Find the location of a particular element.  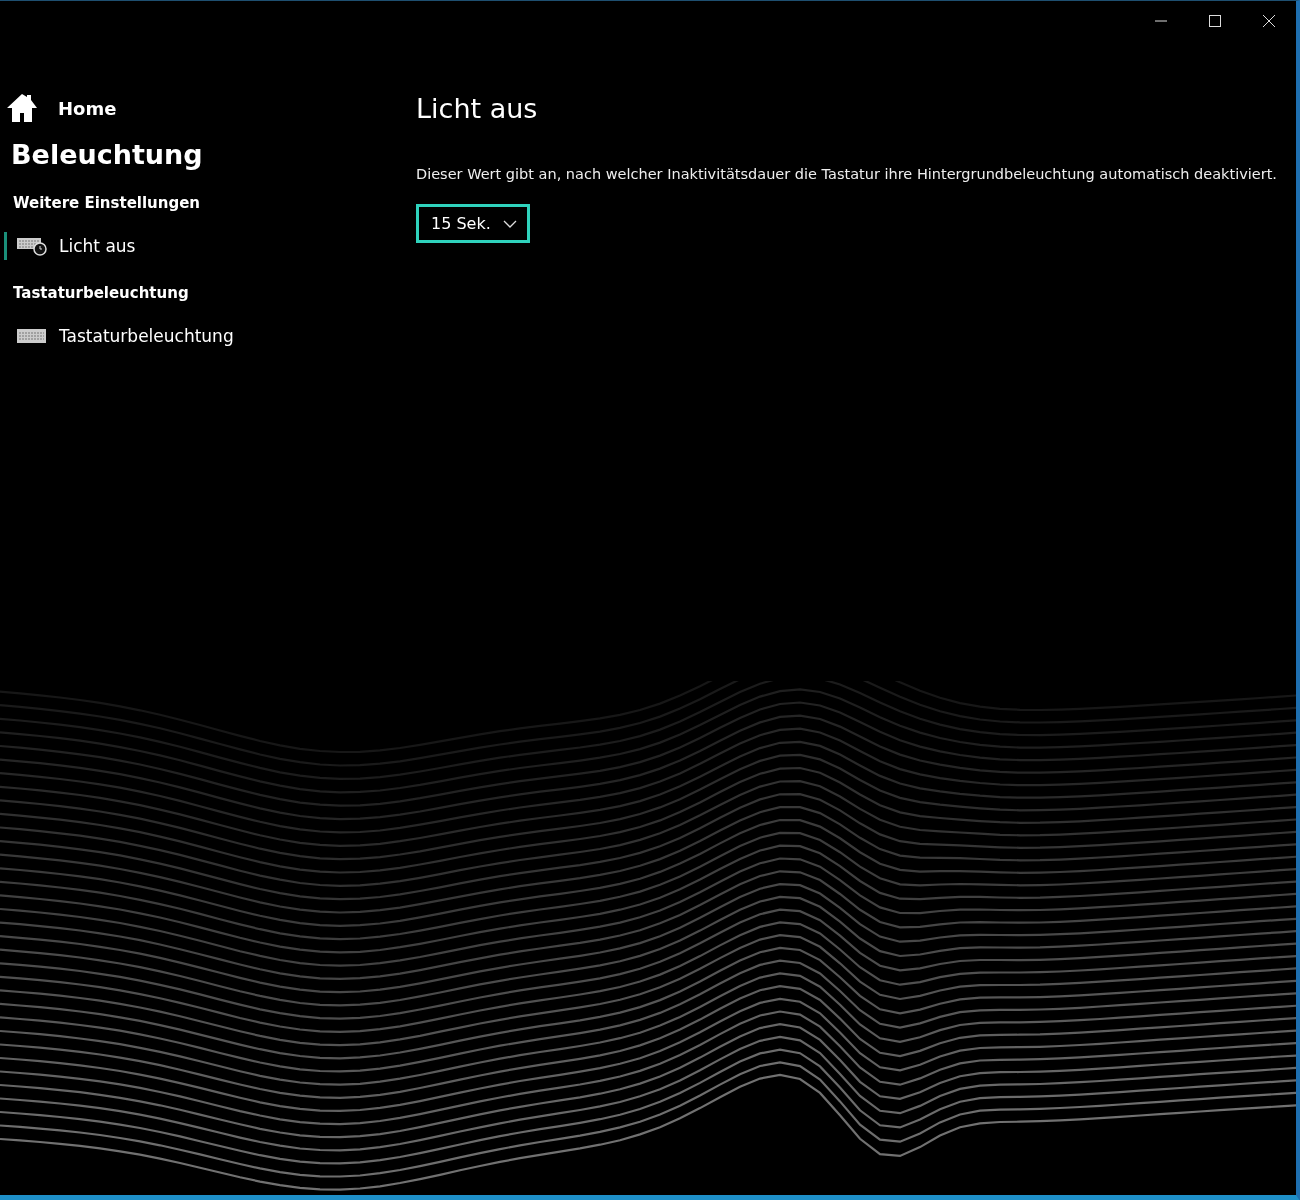

close-icon is located at coordinates (1269, 21).